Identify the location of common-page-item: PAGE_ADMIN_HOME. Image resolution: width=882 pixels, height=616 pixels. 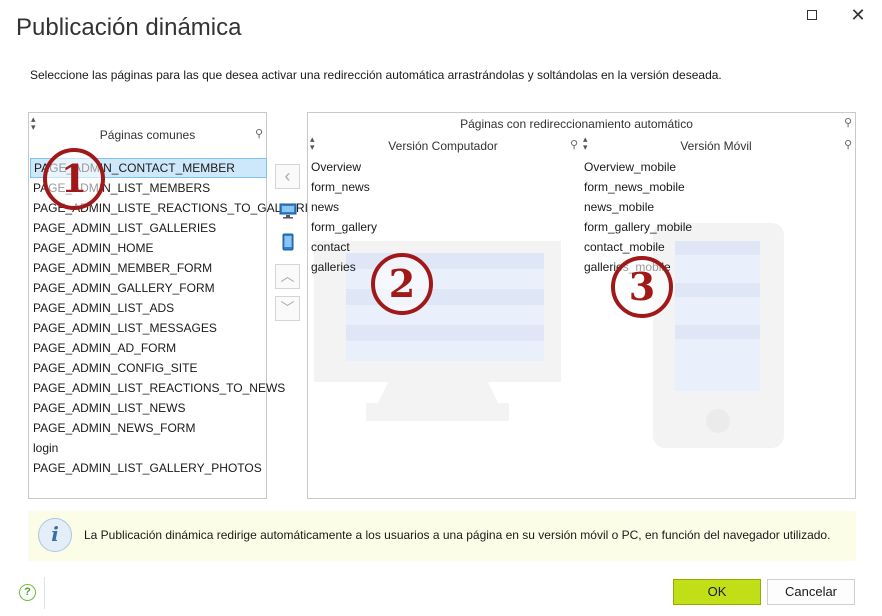
(148, 248).